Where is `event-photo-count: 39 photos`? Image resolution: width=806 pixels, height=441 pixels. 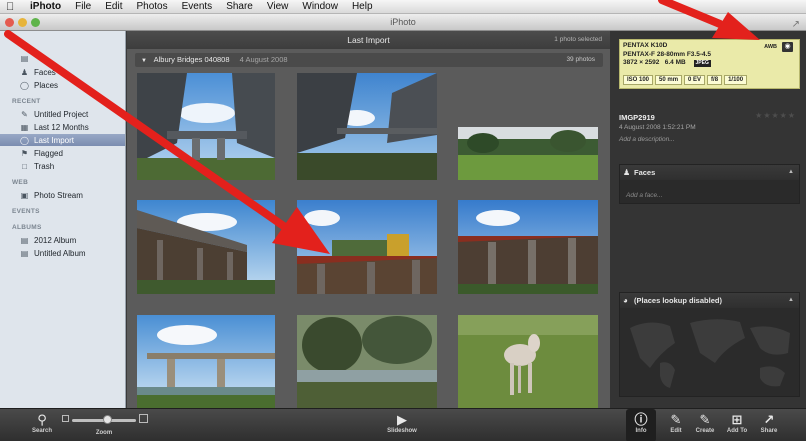
event-photo-count: 39 photos is located at coordinates (580, 59).